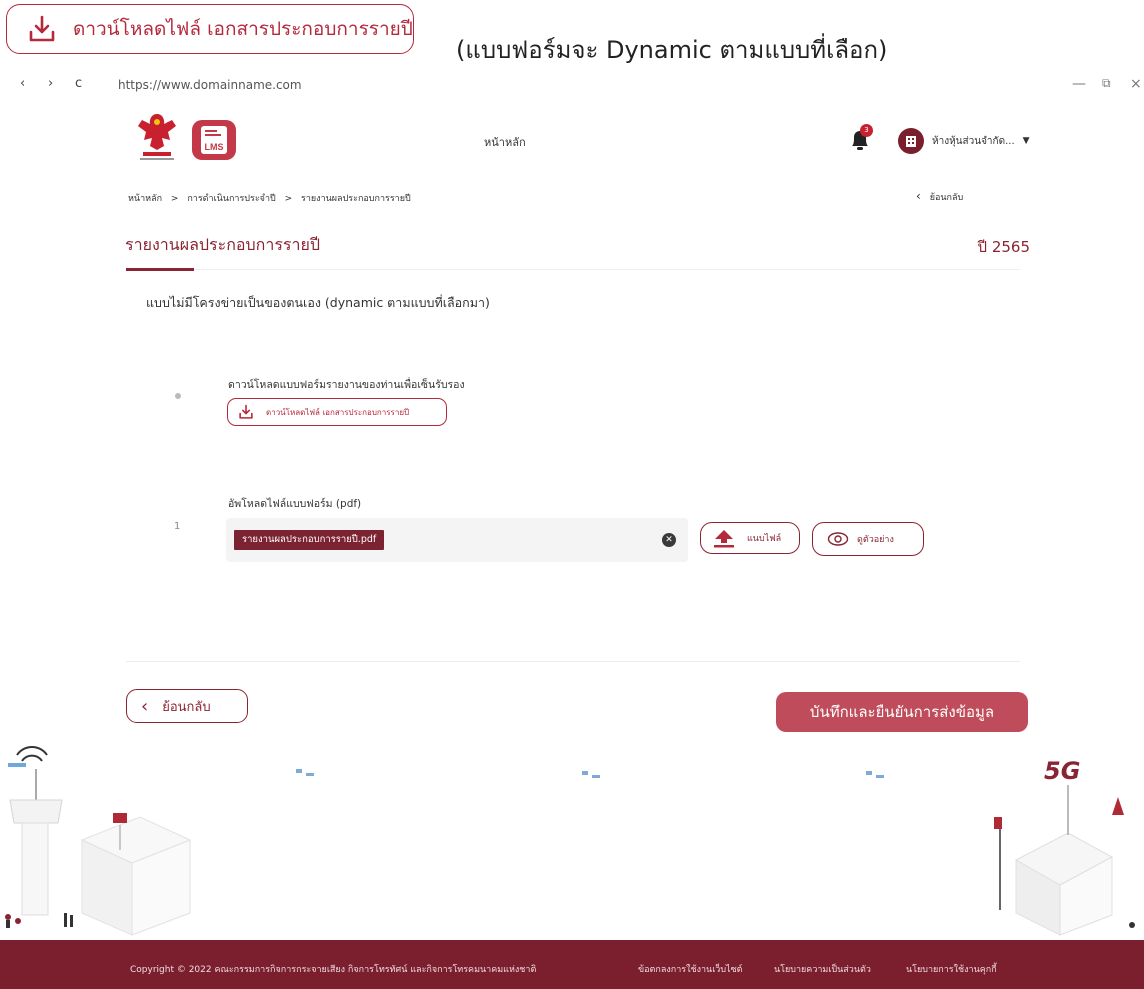 This screenshot has height=989, width=1144. What do you see at coordinates (178, 396) in the screenshot?
I see `bullet-dot` at bounding box center [178, 396].